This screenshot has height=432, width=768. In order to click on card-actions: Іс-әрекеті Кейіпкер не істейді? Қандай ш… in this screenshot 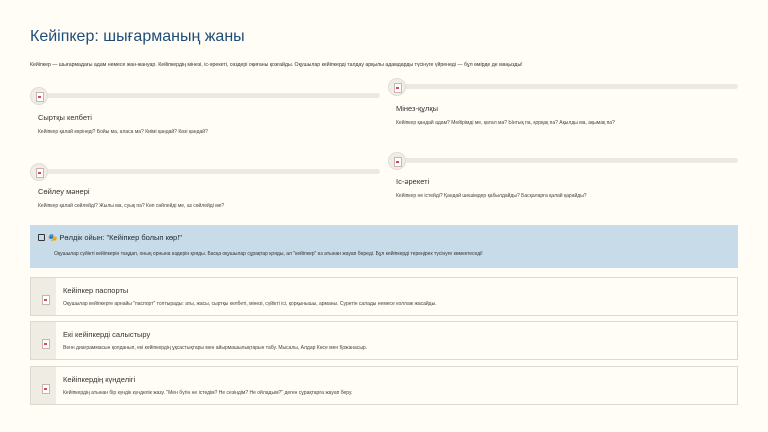, I will do `click(563, 180)`.